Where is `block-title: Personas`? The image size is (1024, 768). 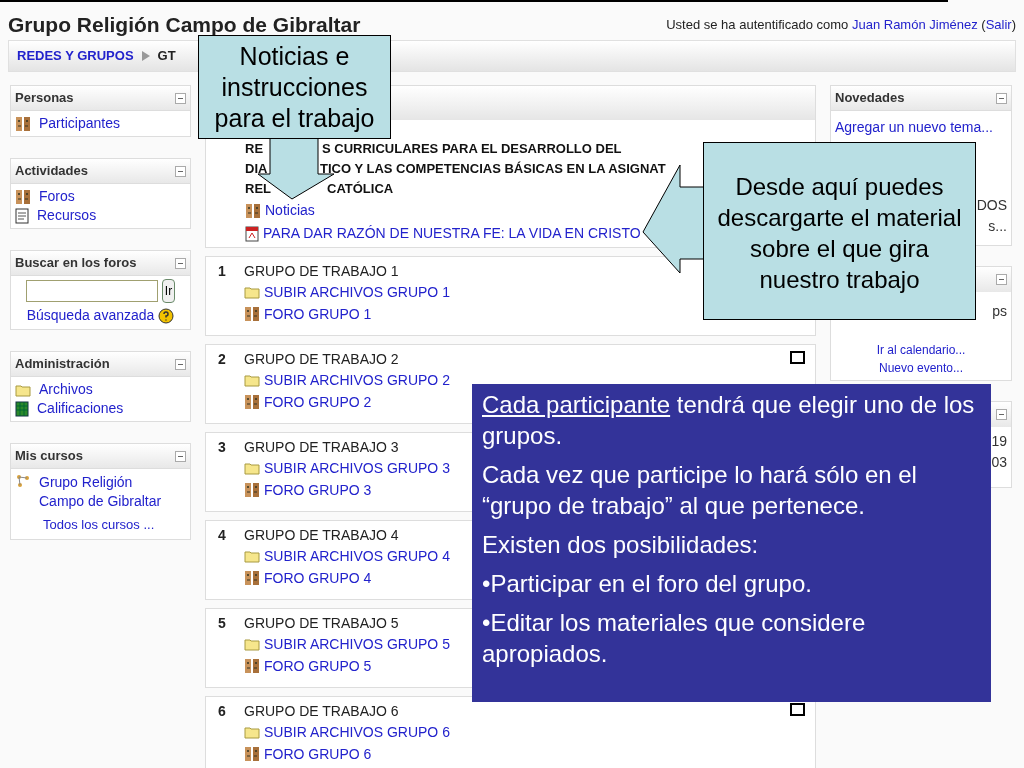 block-title: Personas is located at coordinates (44, 98).